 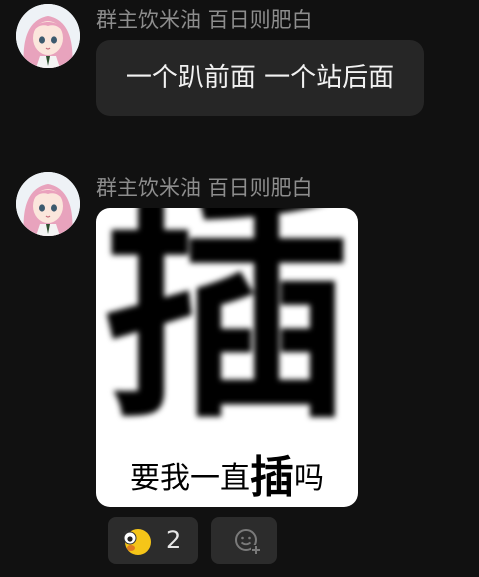 What do you see at coordinates (174, 540) in the screenshot?
I see `reaction-count: 2` at bounding box center [174, 540].